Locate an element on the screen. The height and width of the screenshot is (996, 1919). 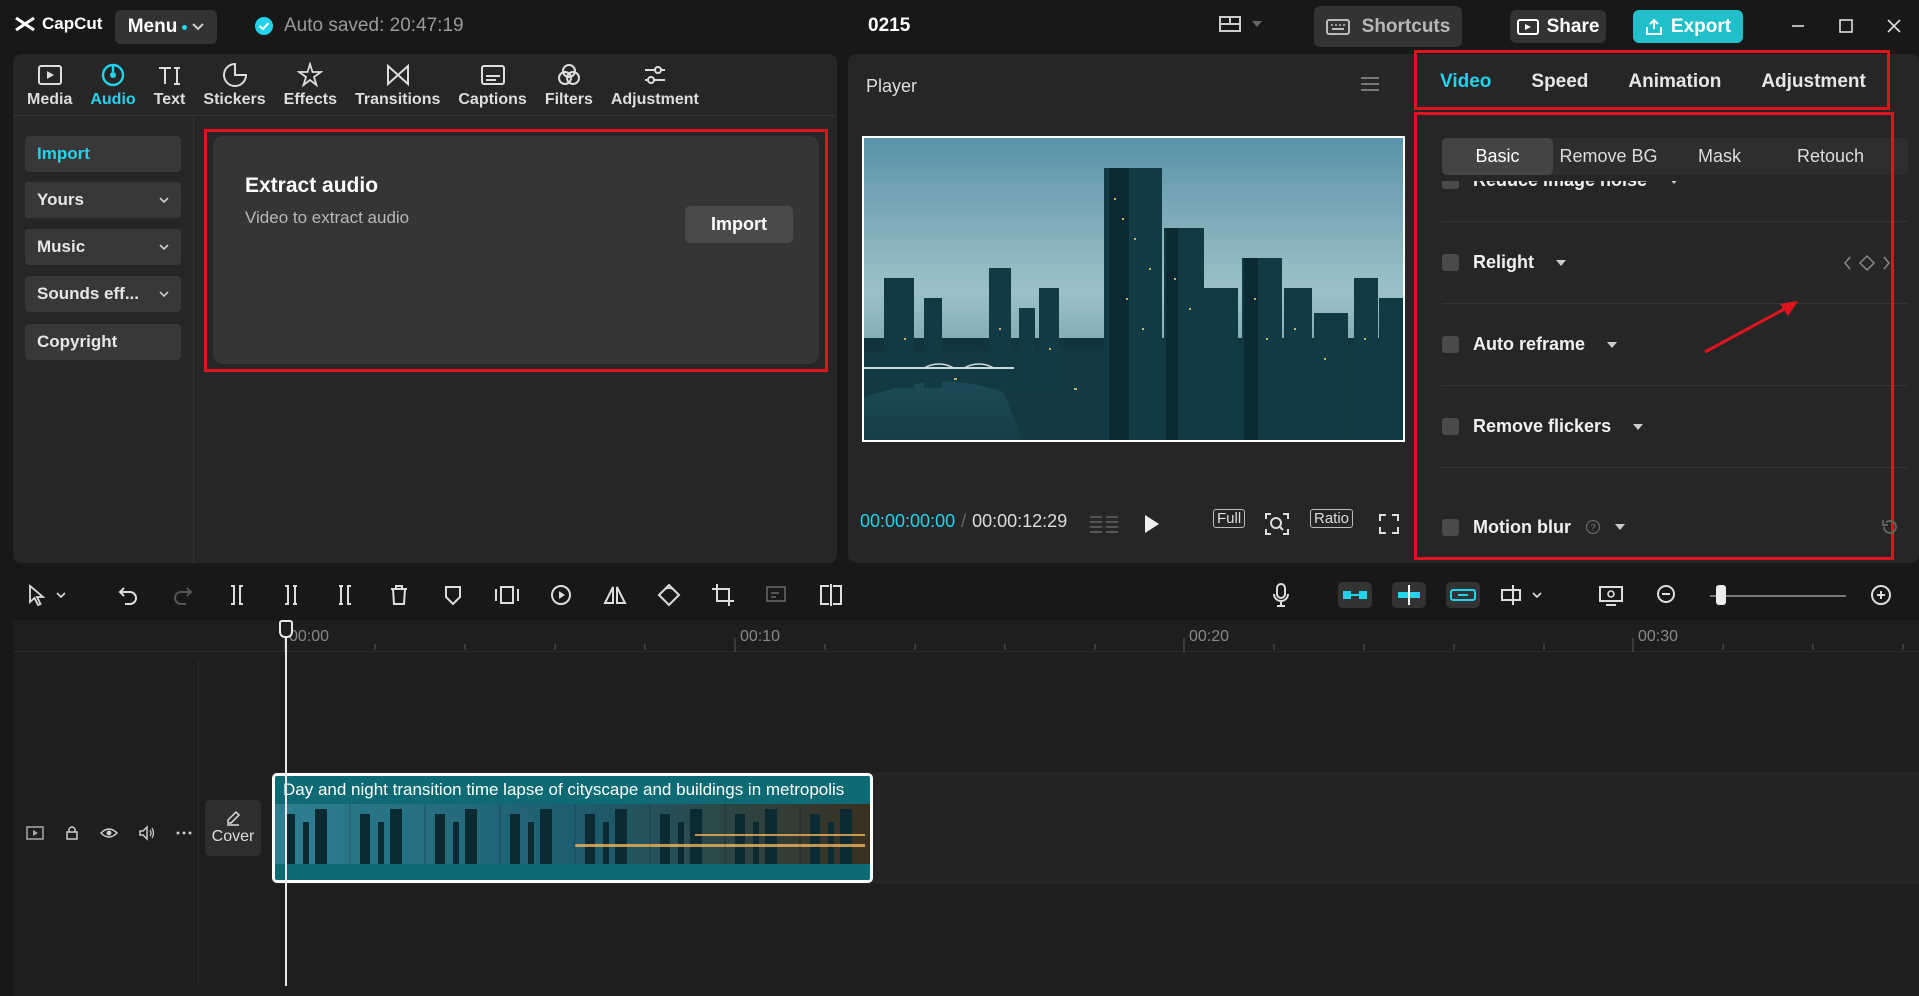
monitor-settings-icon is located at coordinates (1611, 596).